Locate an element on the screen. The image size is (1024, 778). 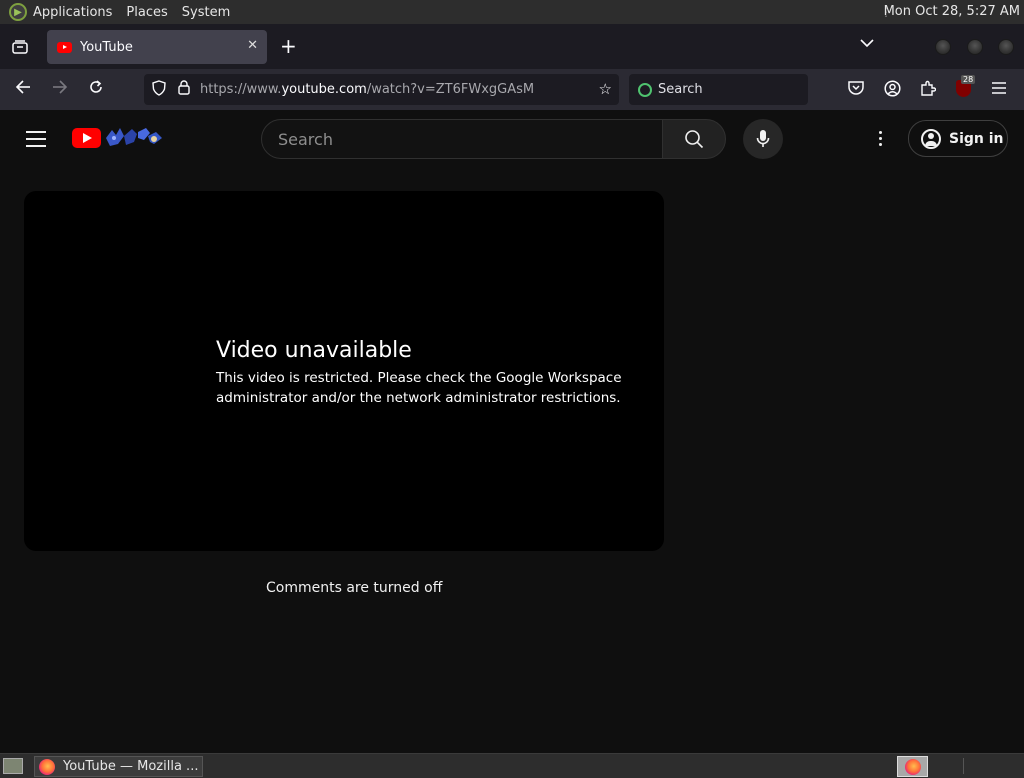
search-icon is located at coordinates (694, 139).